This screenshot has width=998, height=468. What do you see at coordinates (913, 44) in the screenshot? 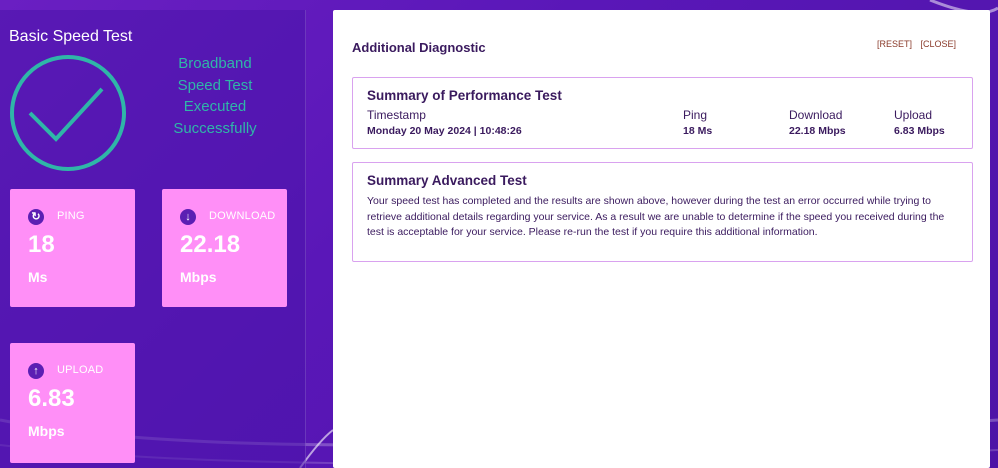
I see `diagnostic-actions: [RESET] [CLOSE]` at bounding box center [913, 44].